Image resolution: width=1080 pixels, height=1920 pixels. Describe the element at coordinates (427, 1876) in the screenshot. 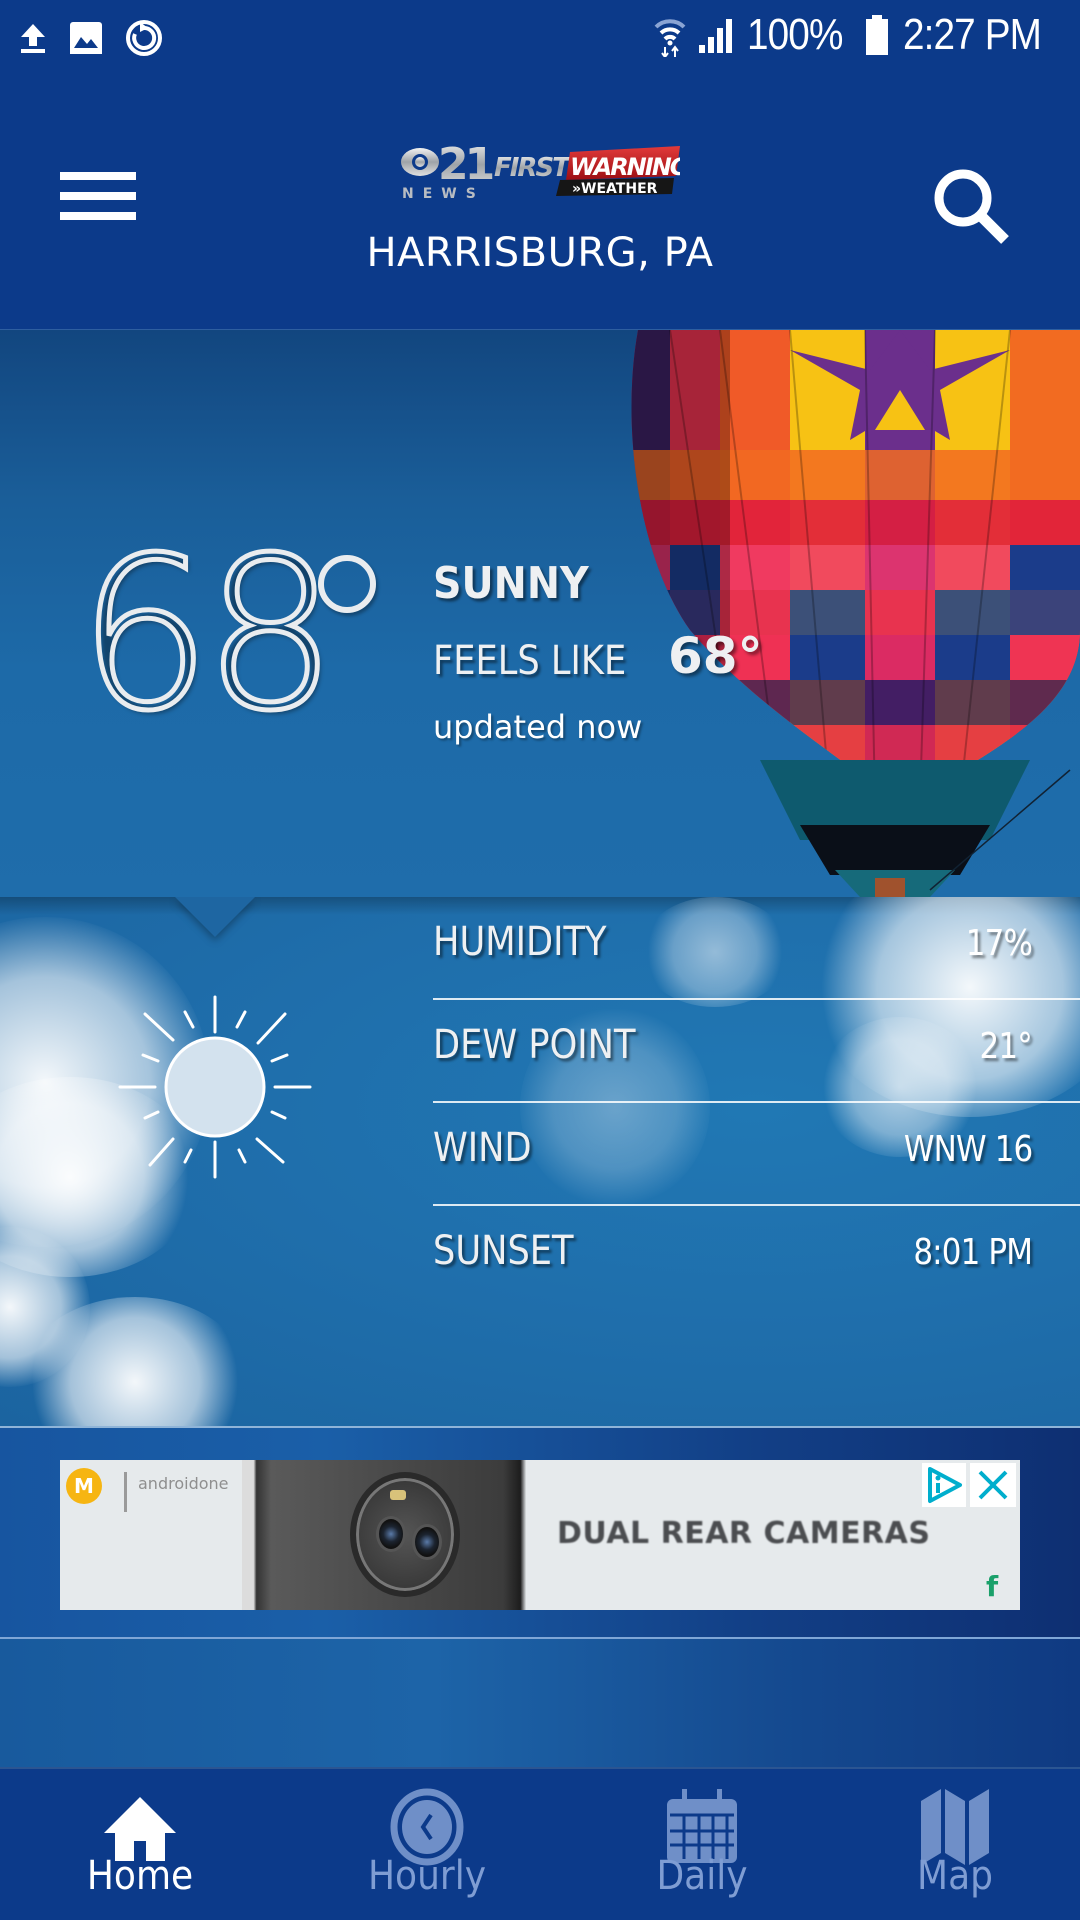

I see `nav-label: Hourly` at that location.